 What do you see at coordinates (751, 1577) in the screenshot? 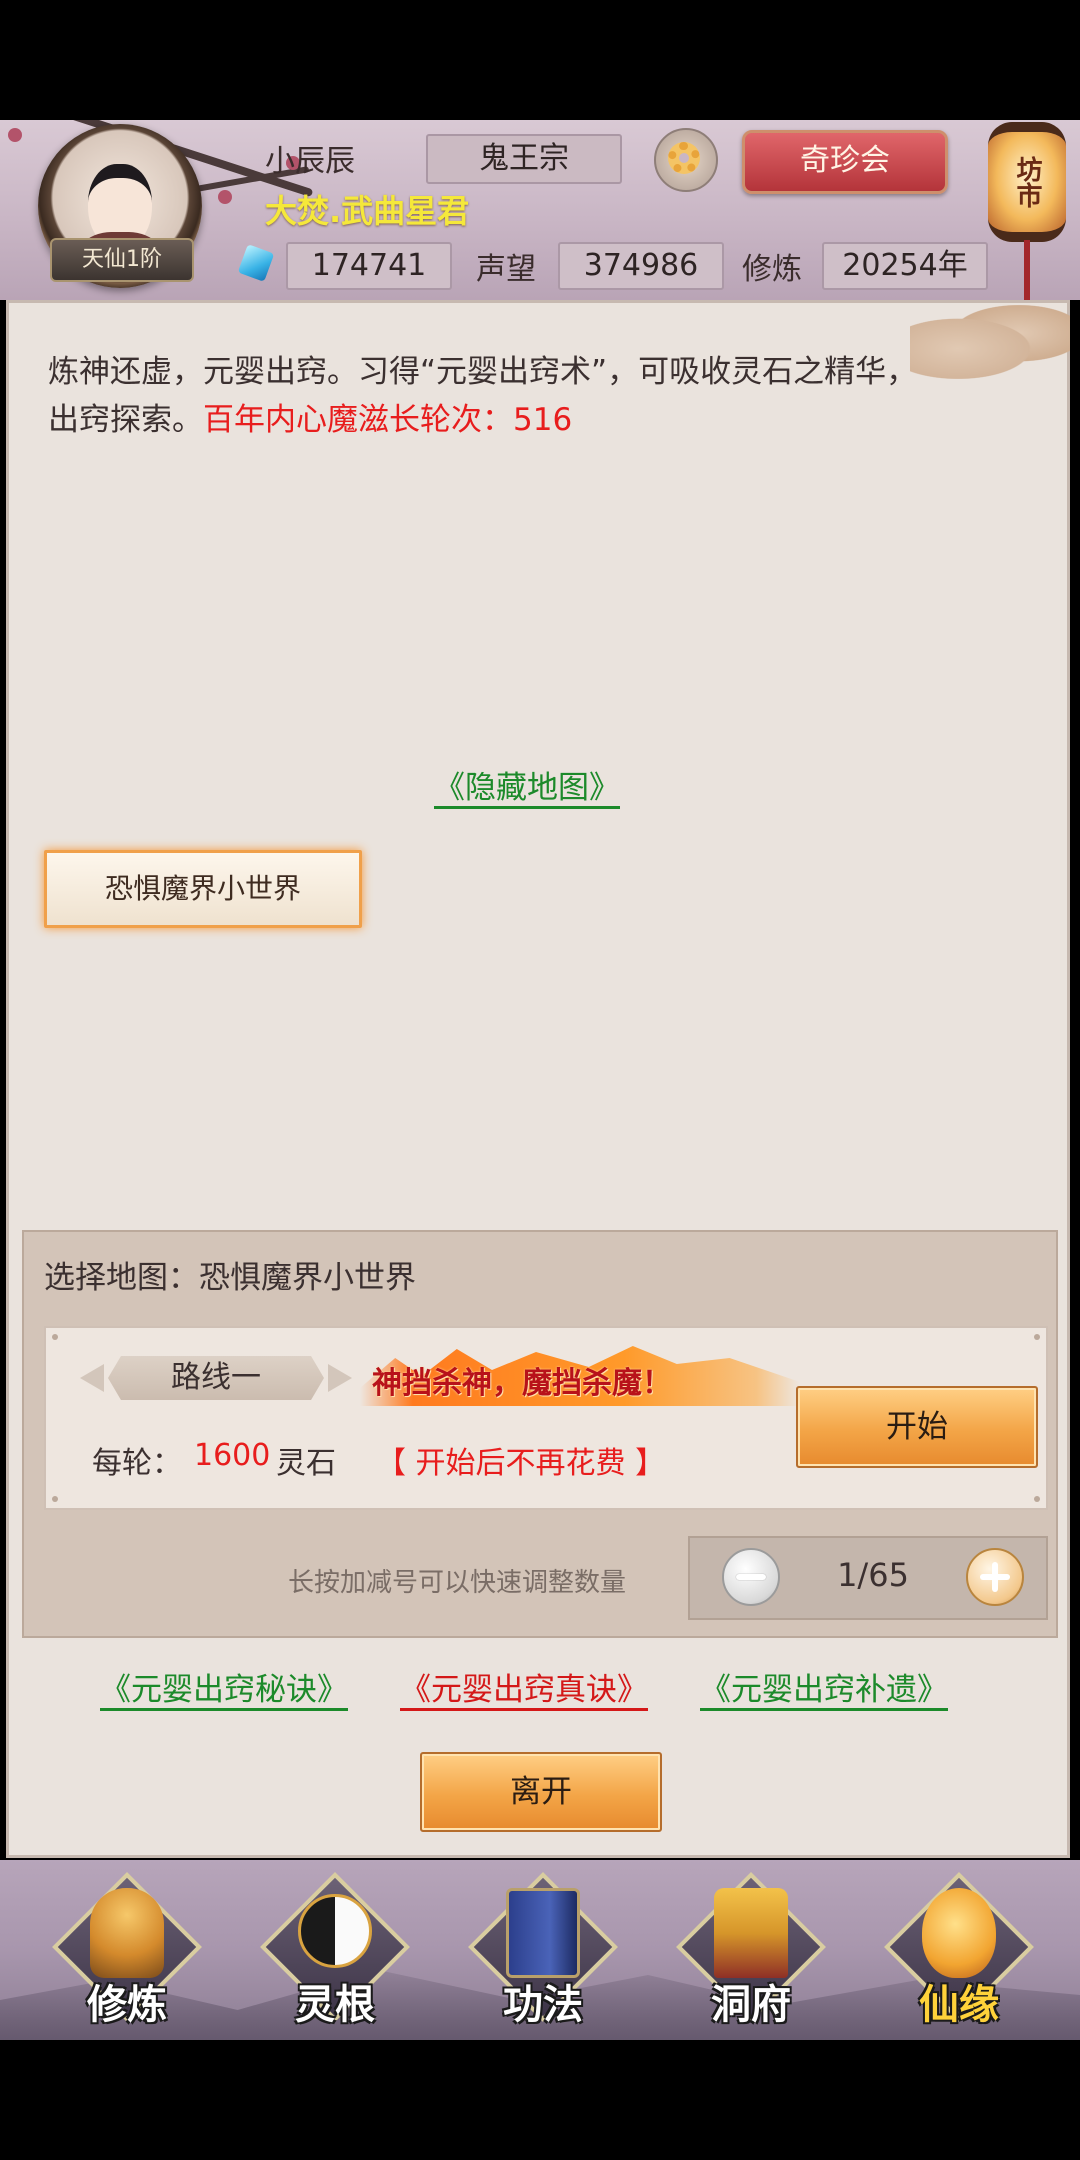
I see `minus-icon` at bounding box center [751, 1577].